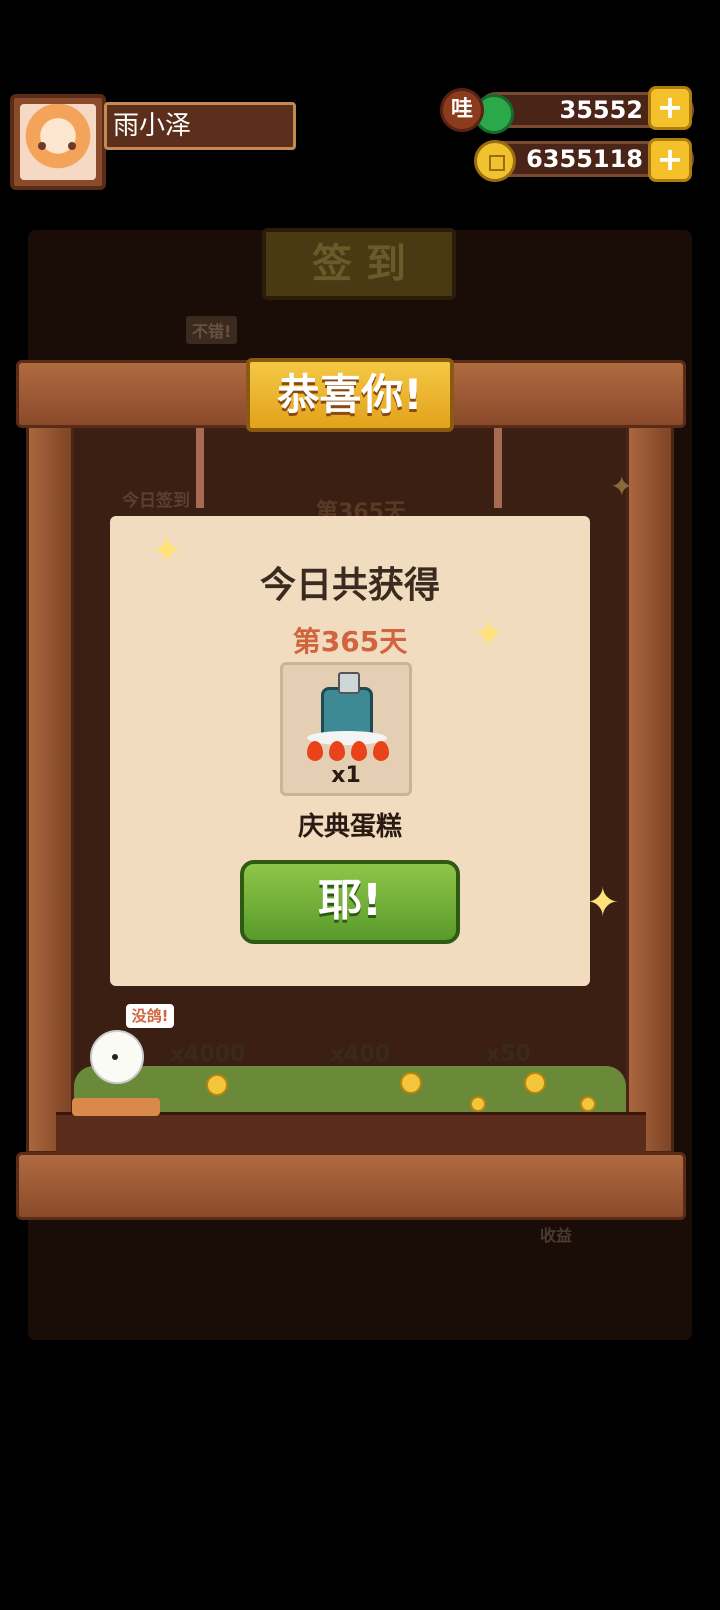 The width and height of the screenshot is (720, 1610). I want to click on frame-post-right, so click(650, 789).